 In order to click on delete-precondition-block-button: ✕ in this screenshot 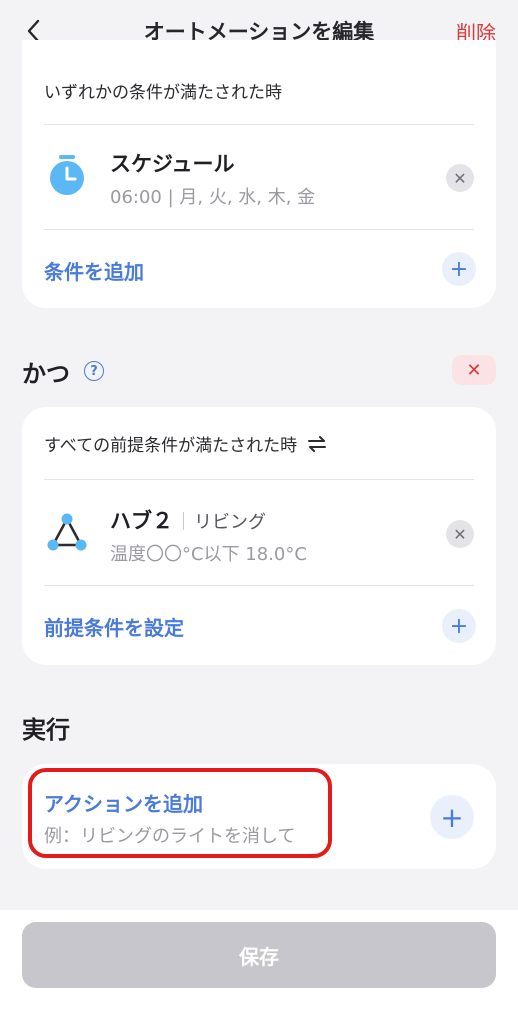, I will do `click(474, 370)`.